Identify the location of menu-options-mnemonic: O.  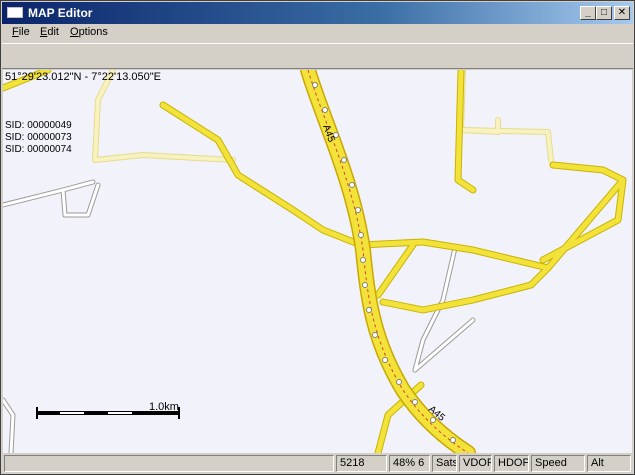
(74, 32).